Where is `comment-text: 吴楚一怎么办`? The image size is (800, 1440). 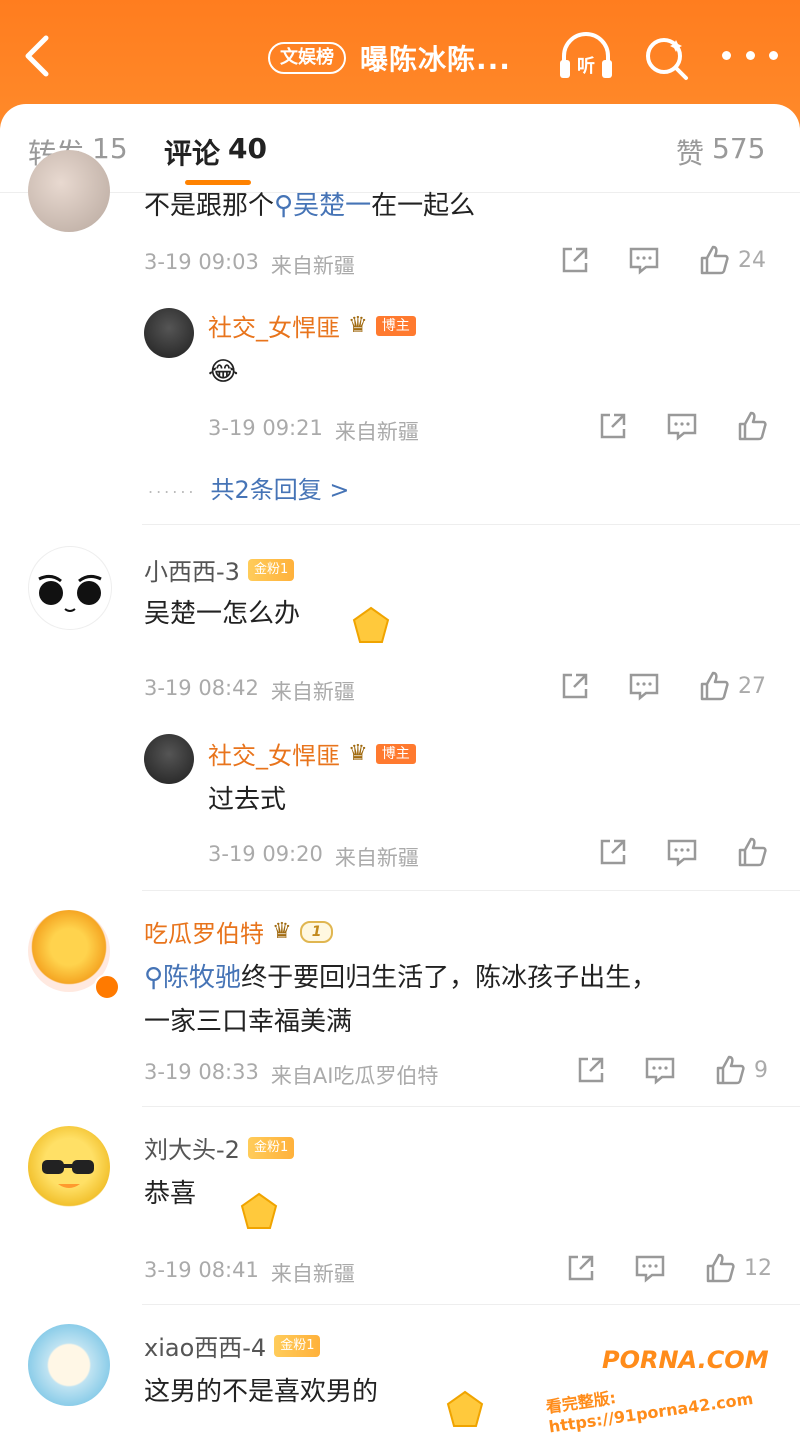
comment-text: 吴楚一怎么办 is located at coordinates (222, 614).